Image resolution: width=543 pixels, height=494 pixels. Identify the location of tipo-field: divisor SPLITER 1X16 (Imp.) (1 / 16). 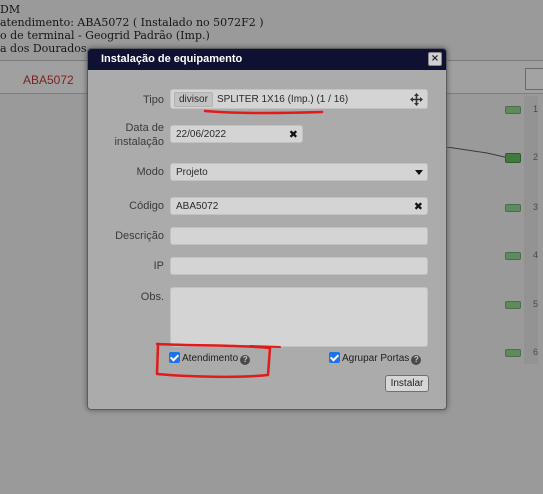
(299, 99).